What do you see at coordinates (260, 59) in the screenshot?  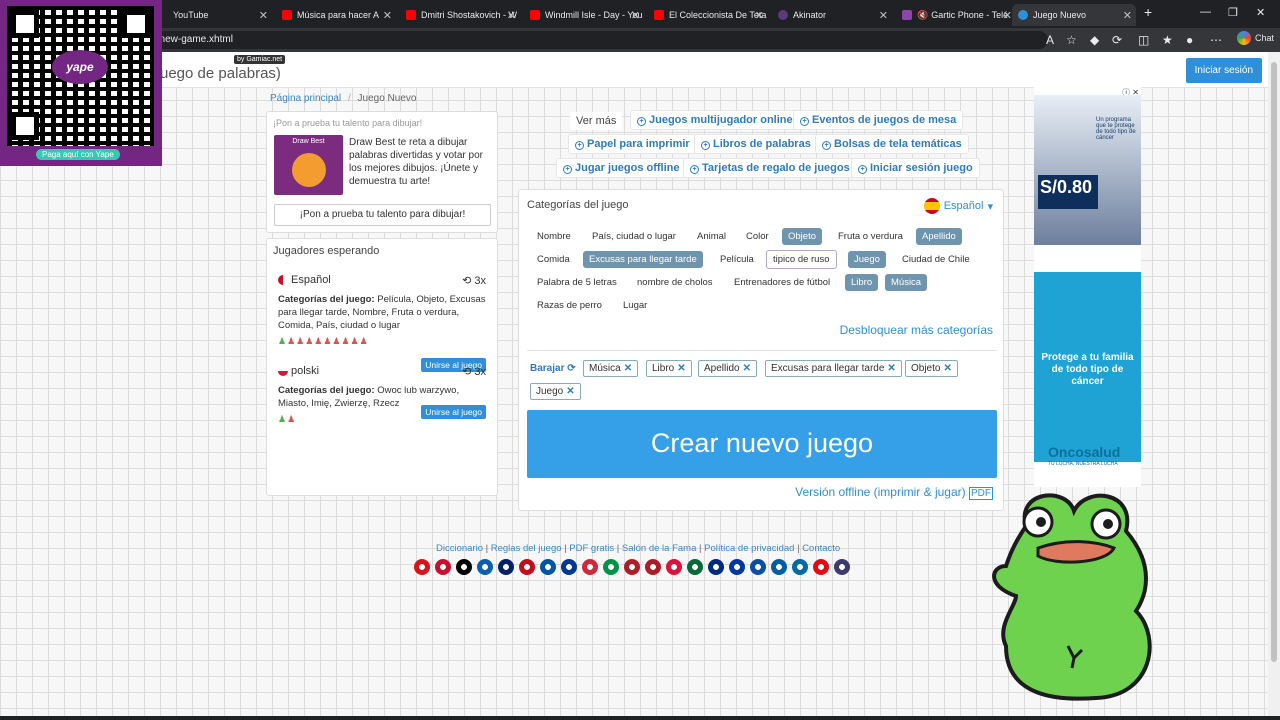 I see `gamiac-badge: by Gamiac.net` at bounding box center [260, 59].